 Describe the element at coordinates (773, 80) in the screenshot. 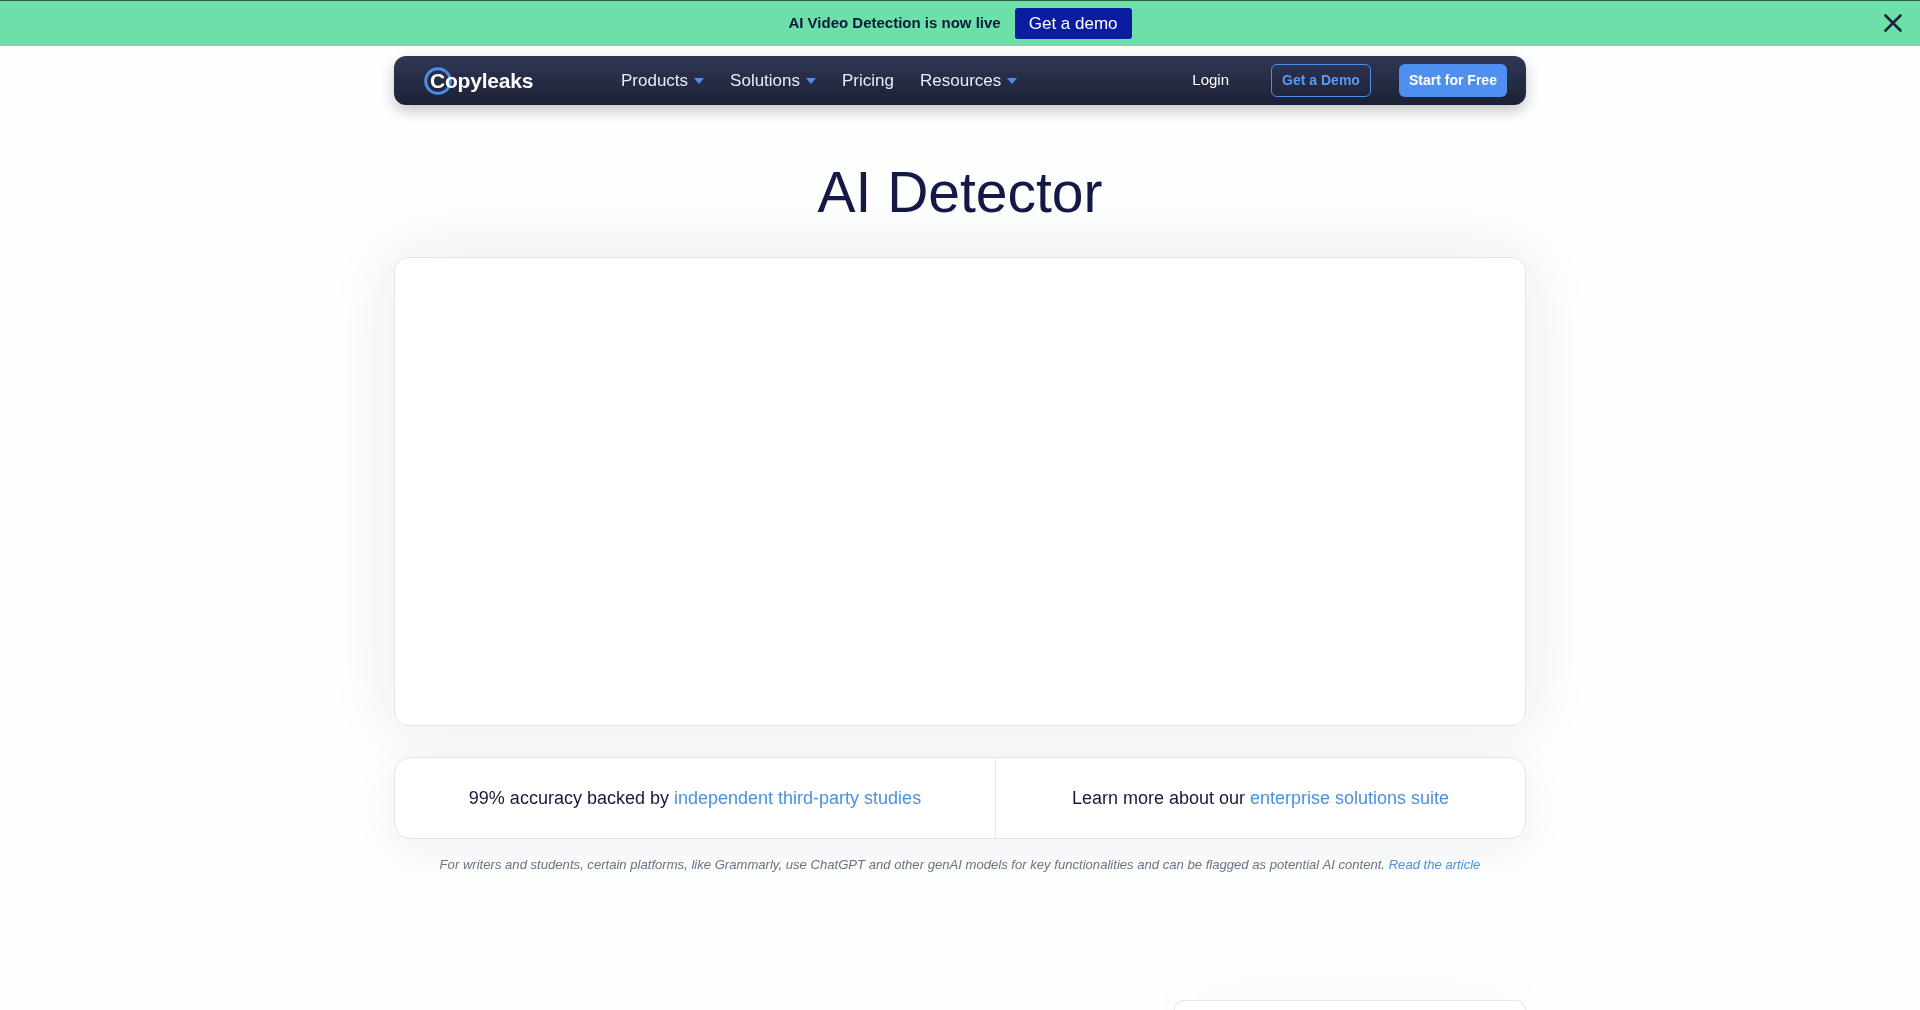

I see `nav-menu-item: Solutions` at that location.